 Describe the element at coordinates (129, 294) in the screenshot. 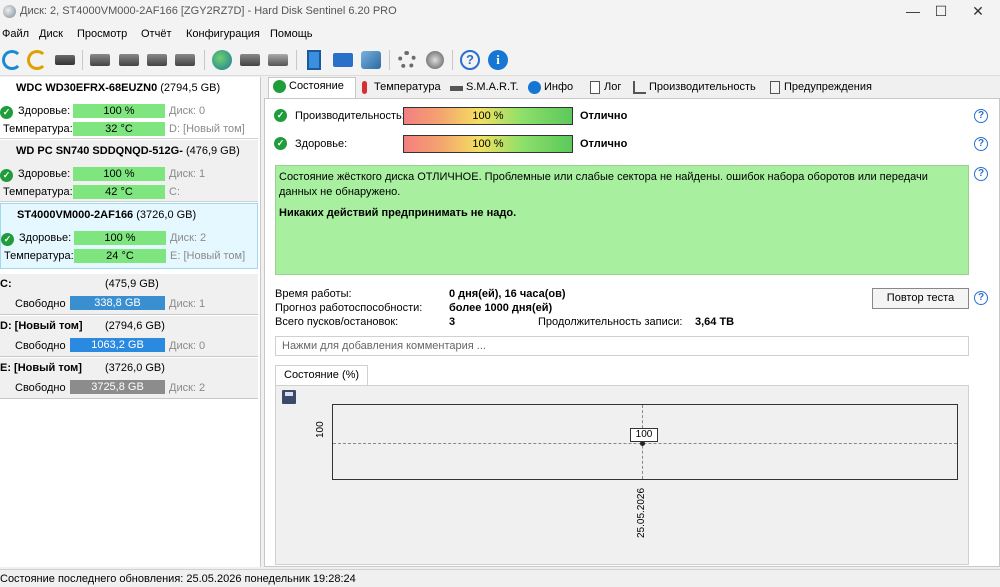

I see `volume-entry-c: C: (475,9 GB) Свободно 338,8 GB Диск: 1` at that location.